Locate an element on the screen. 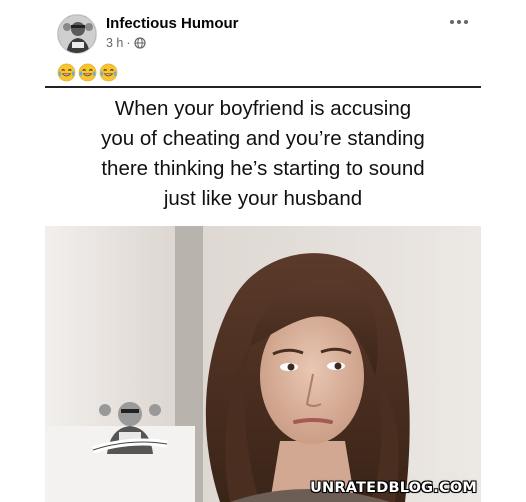  meme-caption-line: When your boyfriend is accusing is located at coordinates (263, 108).